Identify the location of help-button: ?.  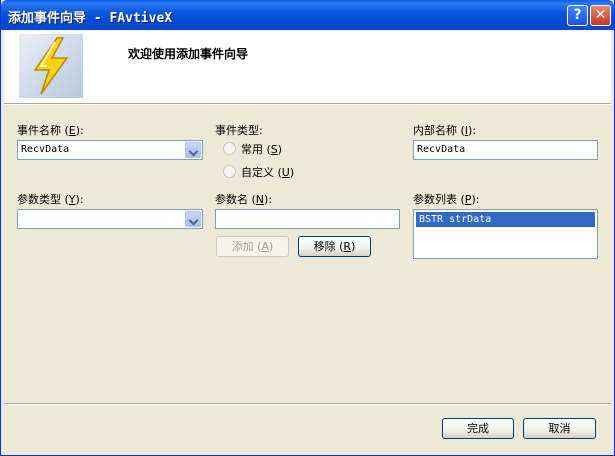
(577, 15).